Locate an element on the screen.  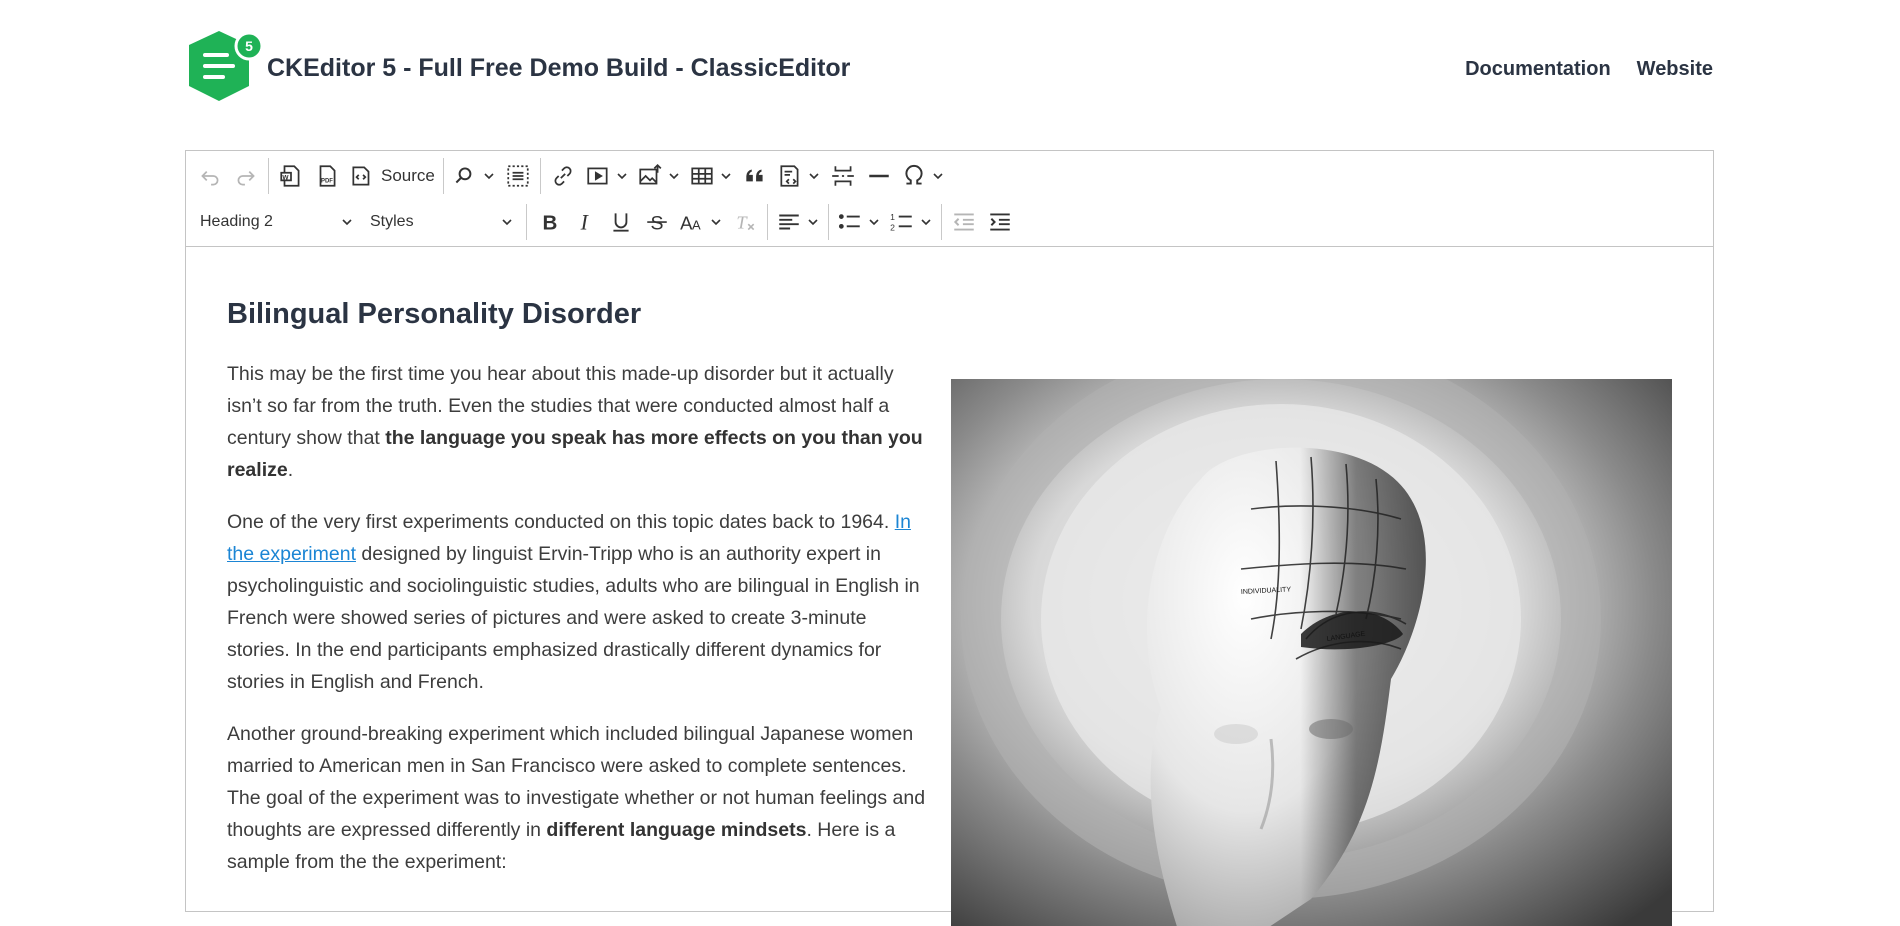
top-nav: Documentation Website is located at coordinates (1589, 69).